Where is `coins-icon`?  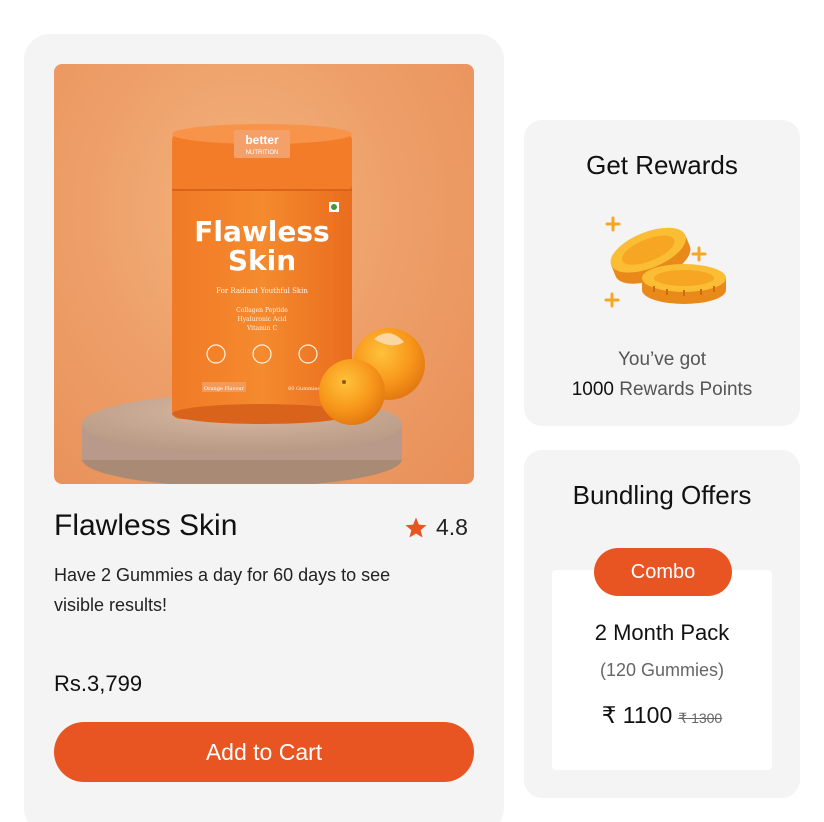
coins-icon is located at coordinates (665, 262).